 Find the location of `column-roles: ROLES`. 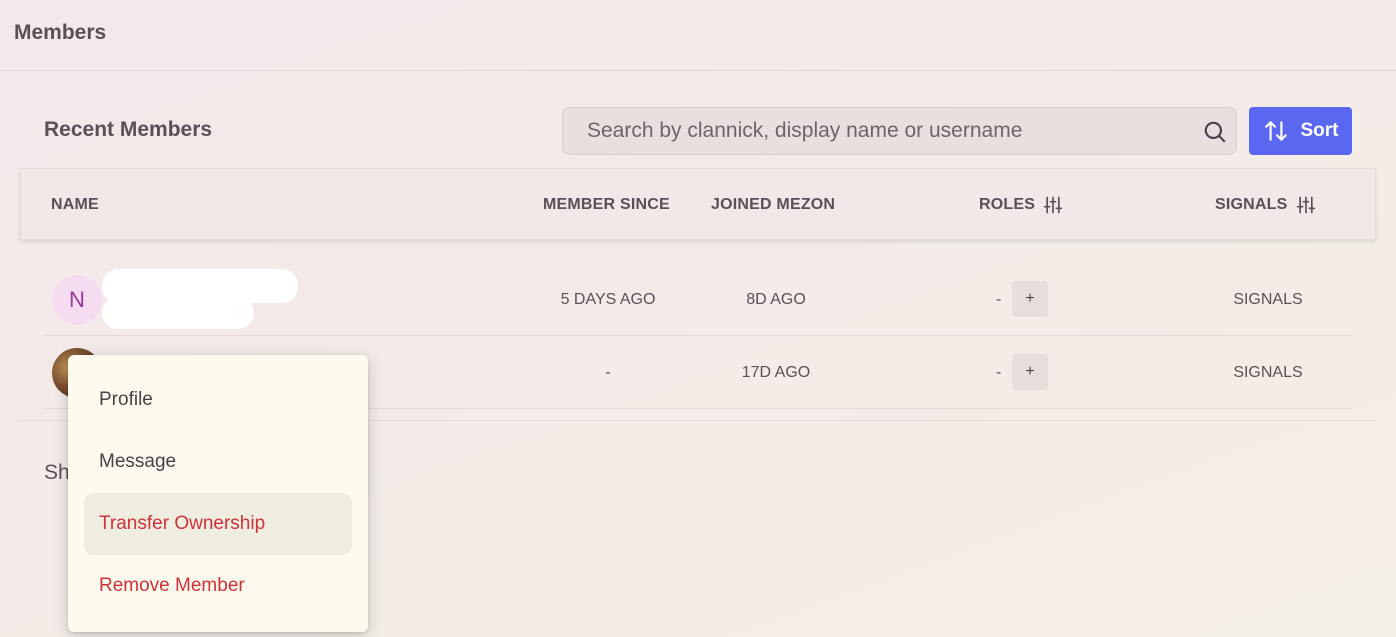

column-roles: ROLES is located at coordinates (1021, 205).